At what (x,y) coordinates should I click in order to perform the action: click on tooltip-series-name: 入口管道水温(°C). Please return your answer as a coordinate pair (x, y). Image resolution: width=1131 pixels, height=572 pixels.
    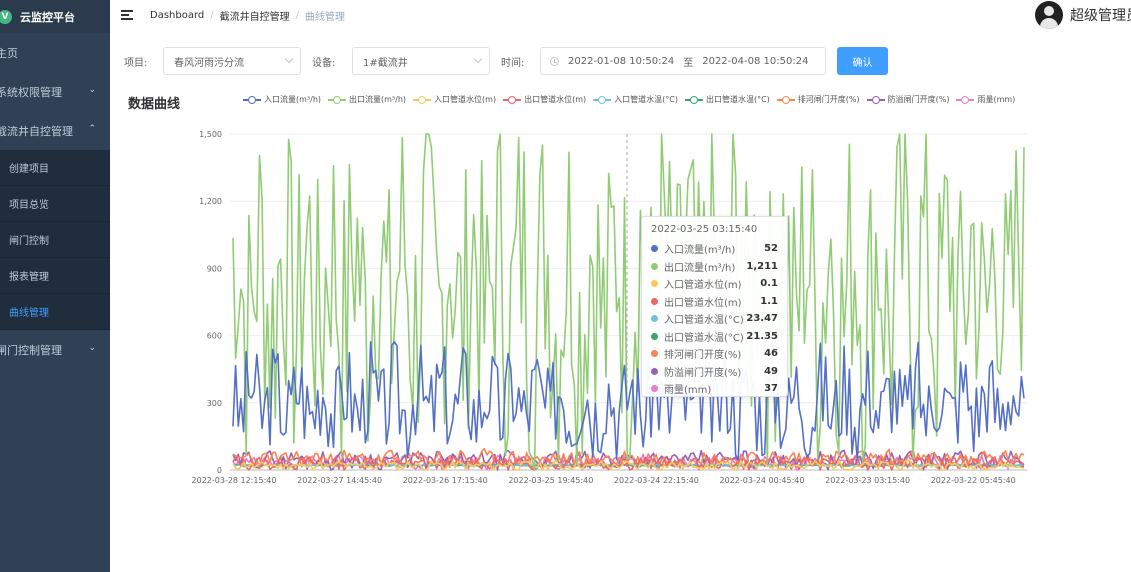
    Looking at the image, I should click on (704, 321).